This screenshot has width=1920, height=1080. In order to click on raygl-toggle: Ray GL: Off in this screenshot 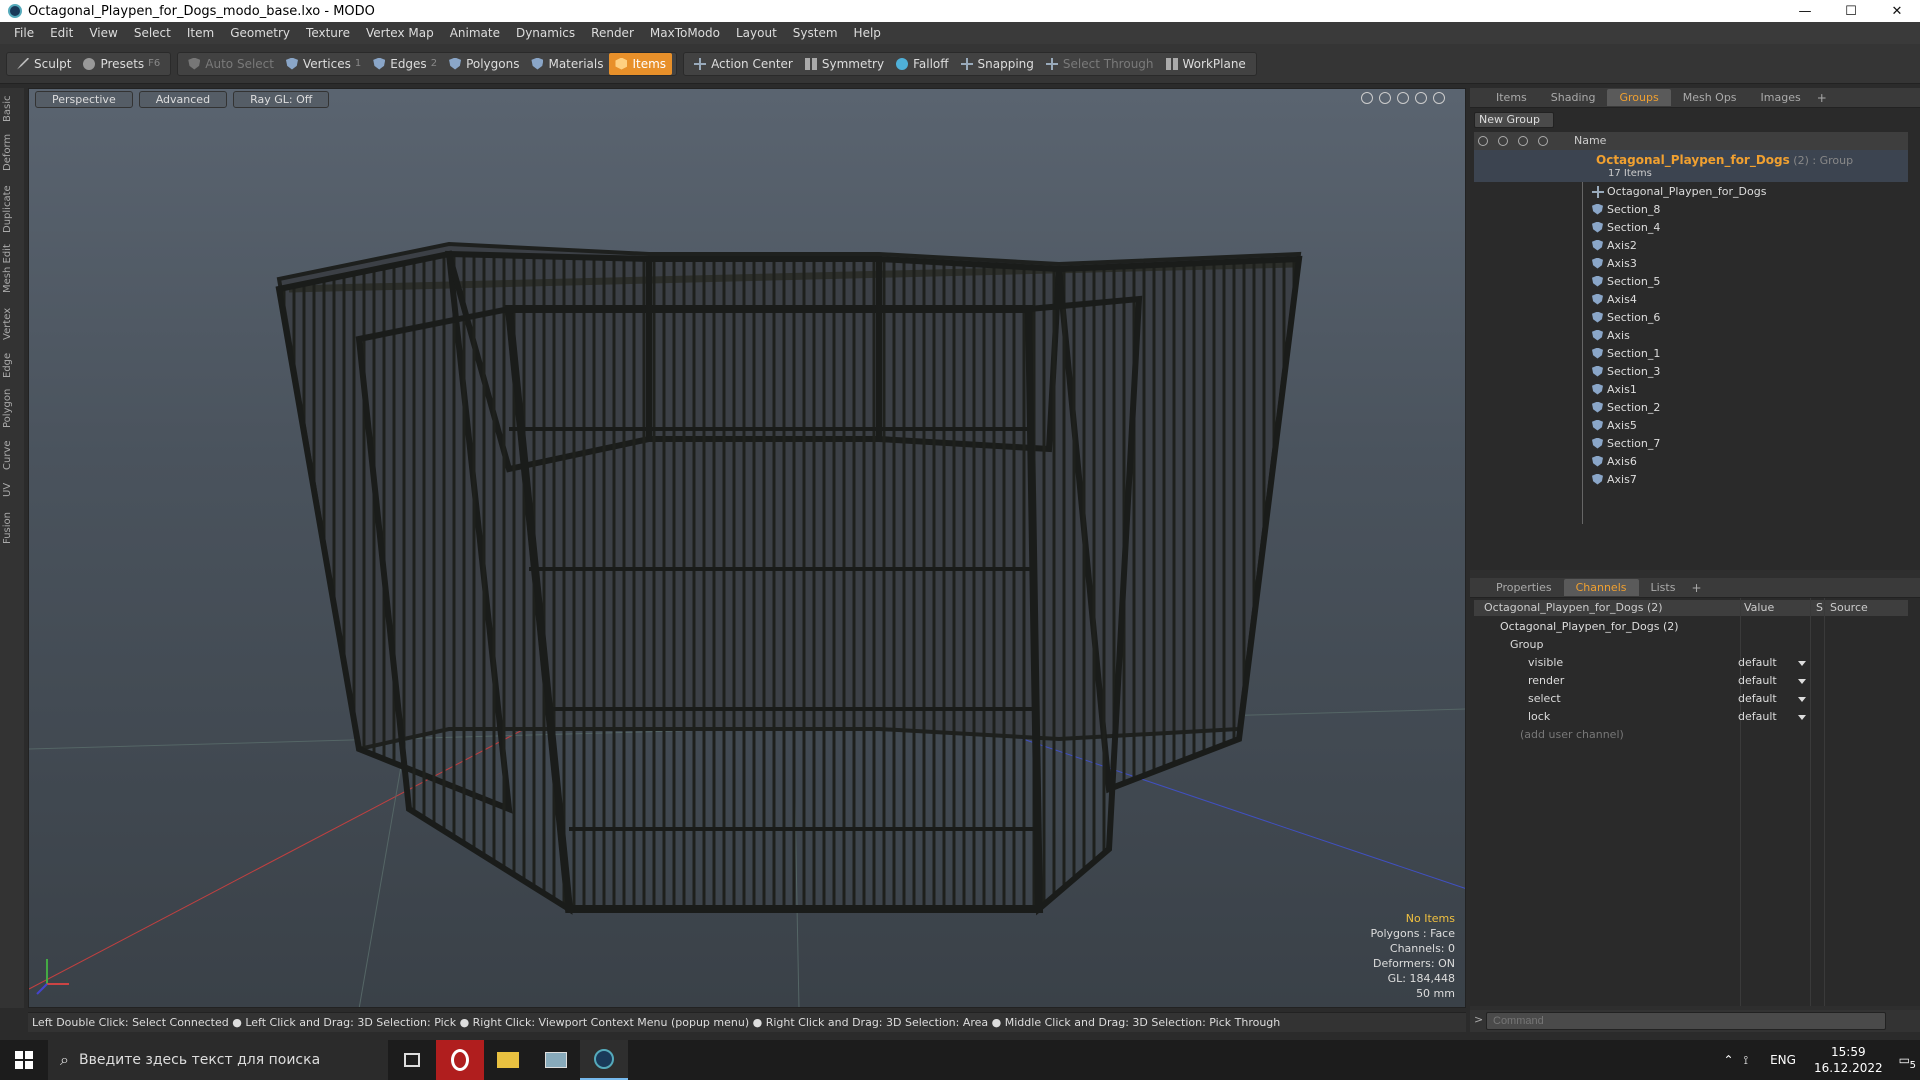, I will do `click(281, 99)`.